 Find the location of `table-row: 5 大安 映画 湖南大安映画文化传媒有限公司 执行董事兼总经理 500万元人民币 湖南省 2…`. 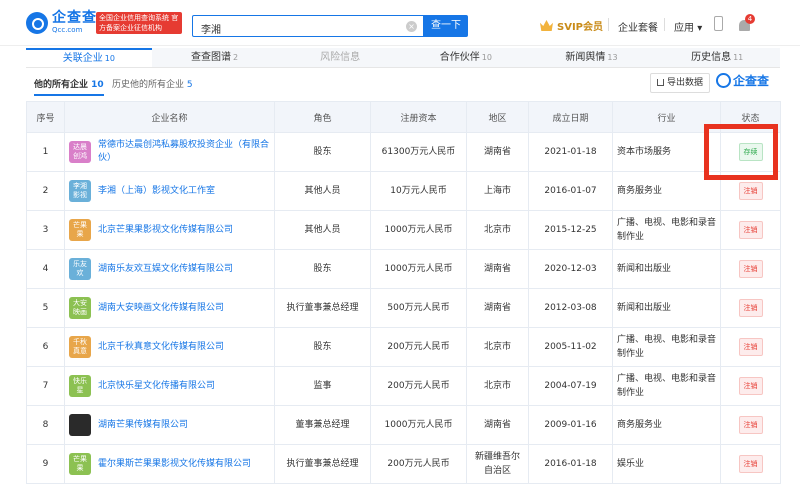

table-row: 5 大安 映画 湖南大安映画文化传媒有限公司 执行董事兼总经理 500万元人民币 湖南省 2… is located at coordinates (403, 308).